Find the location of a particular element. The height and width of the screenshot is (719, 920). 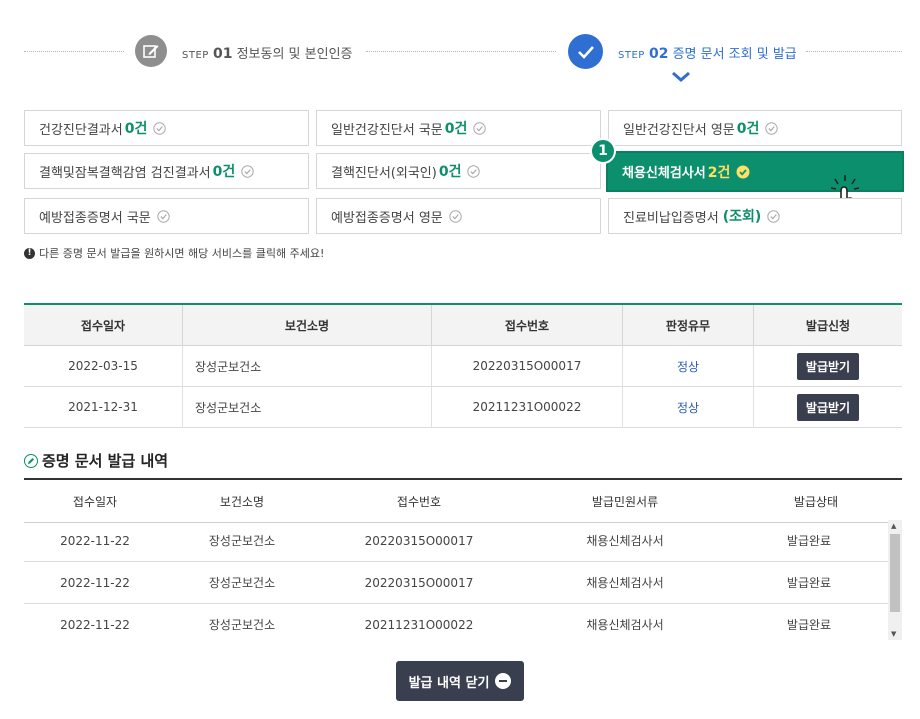

service-general-kr: 일반건강진단서 국문 0건 is located at coordinates (458, 128).